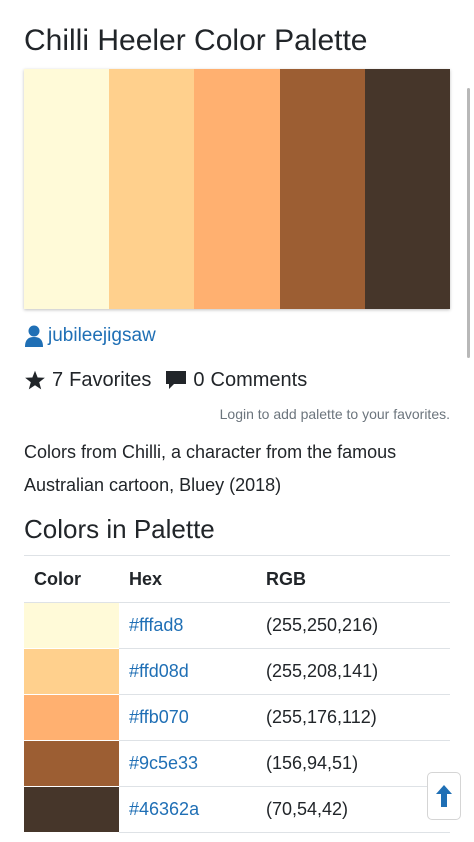 The image size is (474, 842). I want to click on palette-stats: 7 Favorites 0 Comments, so click(165, 380).